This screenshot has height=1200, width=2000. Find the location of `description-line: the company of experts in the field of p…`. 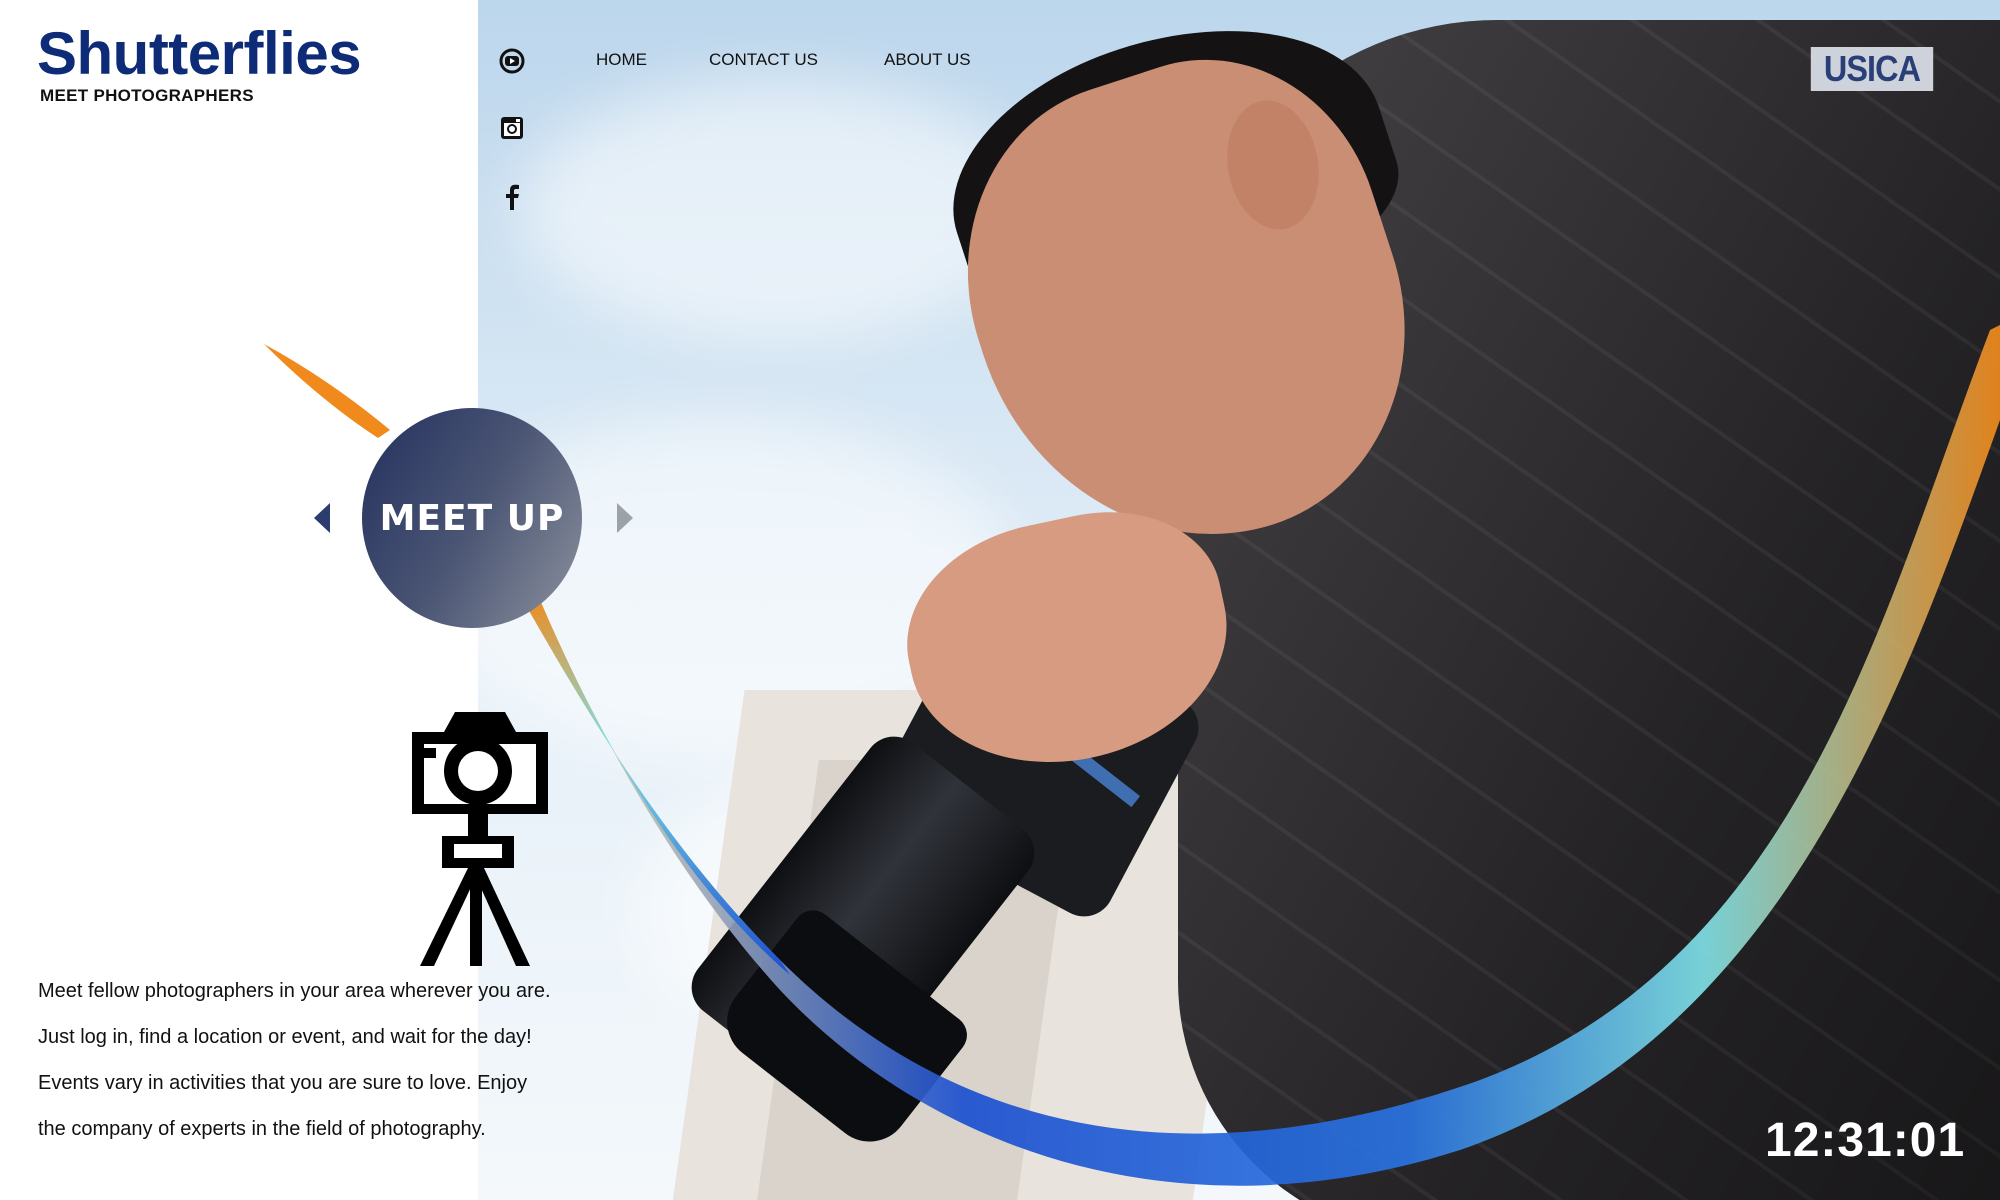

description-line: the company of experts in the field of p… is located at coordinates (262, 1129).